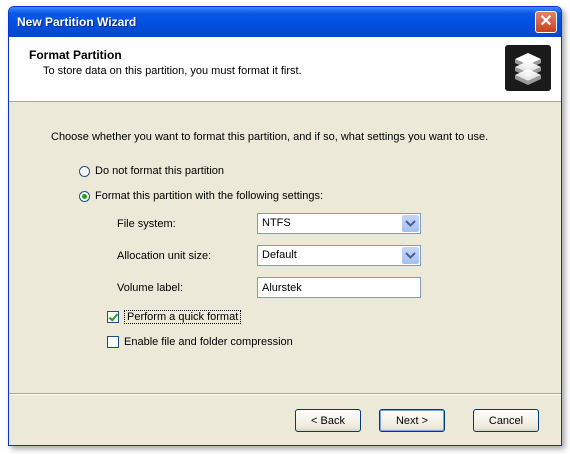 Image resolution: width=570 pixels, height=454 pixels. What do you see at coordinates (113, 317) in the screenshot?
I see `quick-format-checkbox` at bounding box center [113, 317].